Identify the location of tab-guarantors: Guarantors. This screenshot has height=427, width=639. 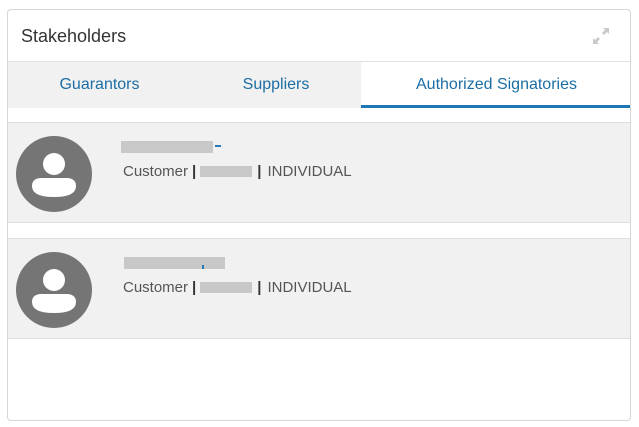
(99, 85).